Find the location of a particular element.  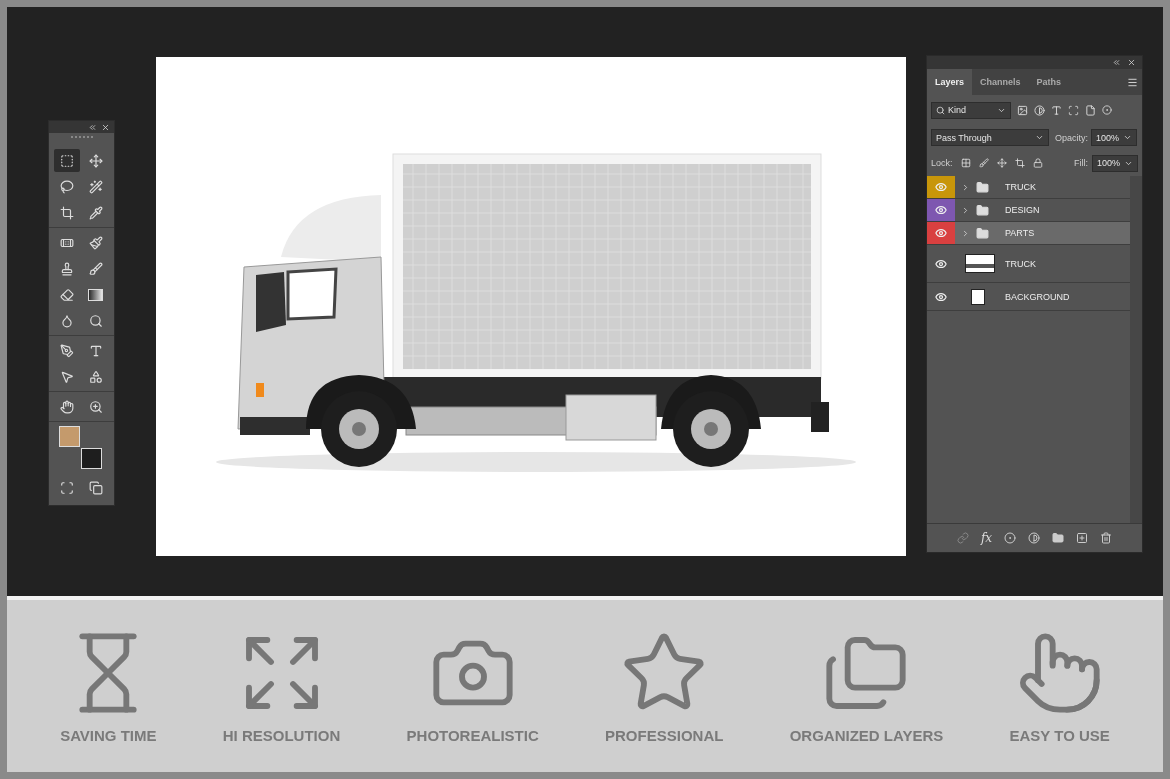

move-icon is located at coordinates (95, 160).